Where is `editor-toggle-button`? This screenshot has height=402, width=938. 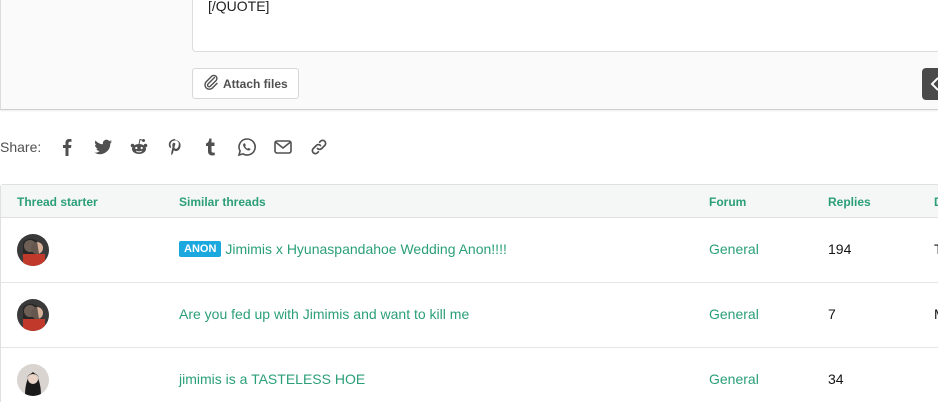
editor-toggle-button is located at coordinates (930, 84).